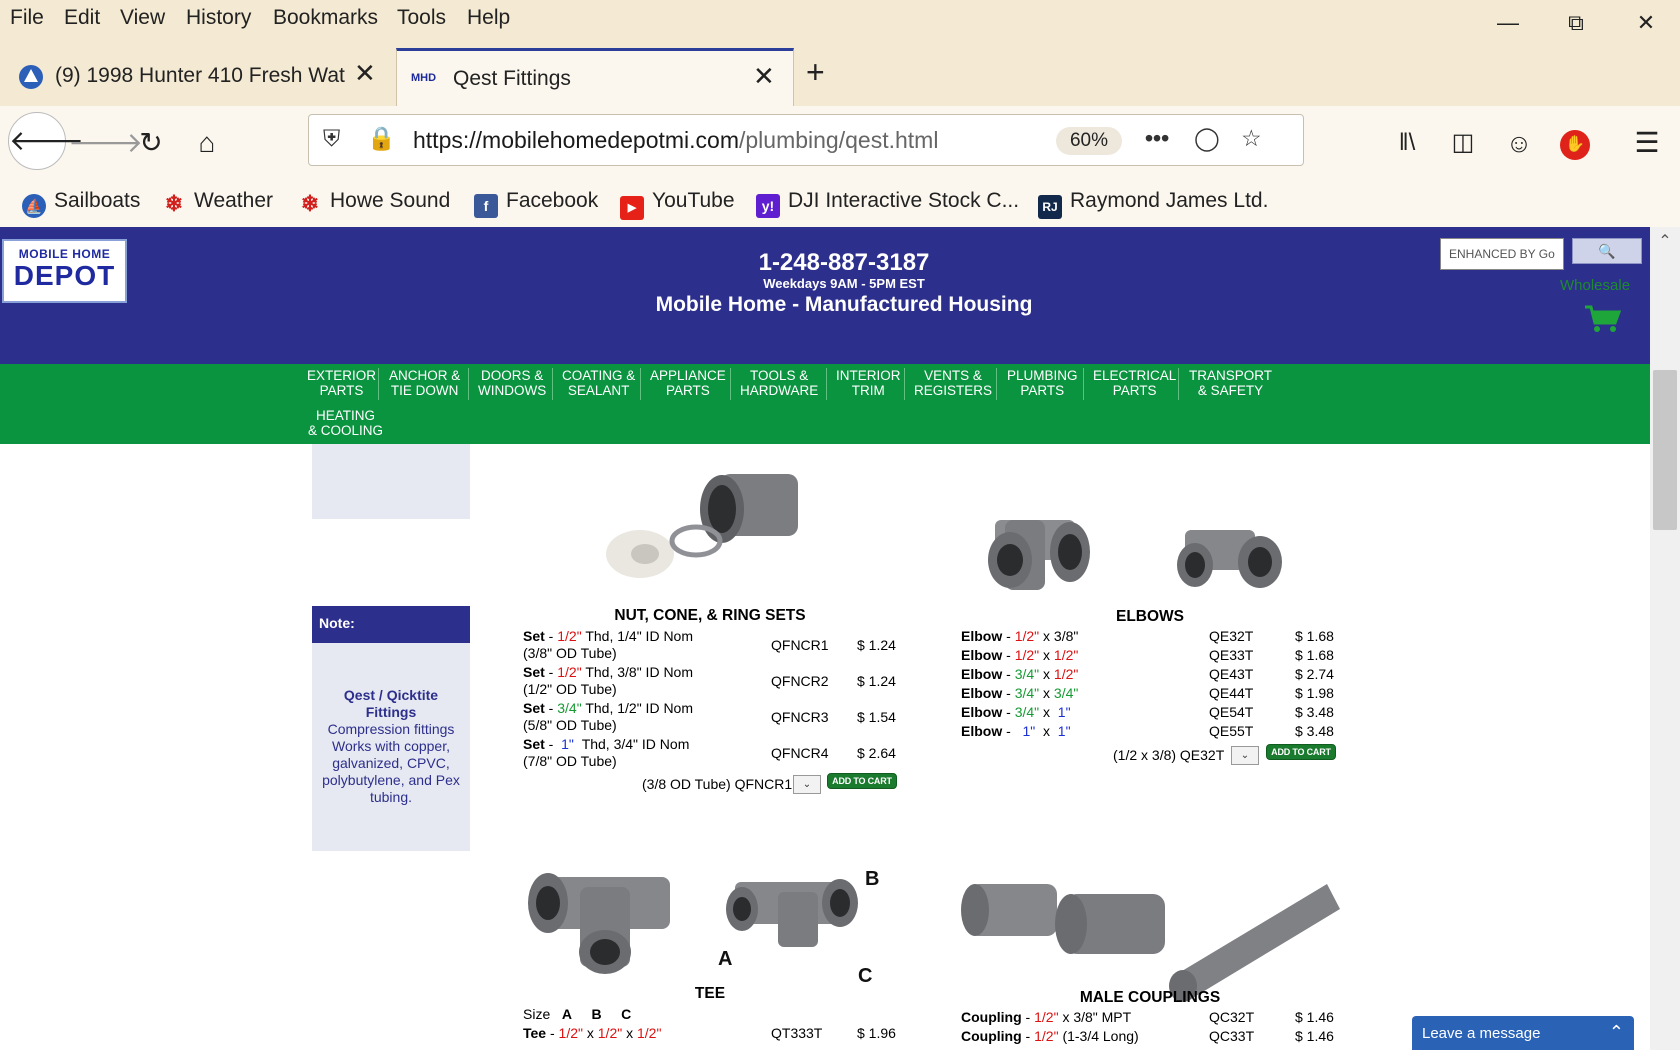  I want to click on table-header: Size A B C, so click(623, 1014).